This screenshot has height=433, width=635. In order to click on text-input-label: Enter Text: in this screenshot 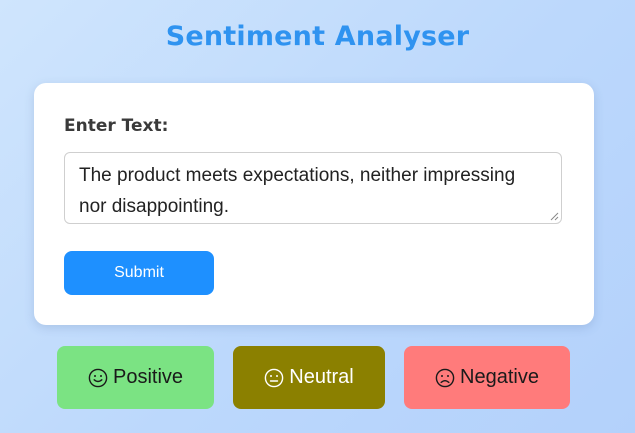, I will do `click(116, 126)`.